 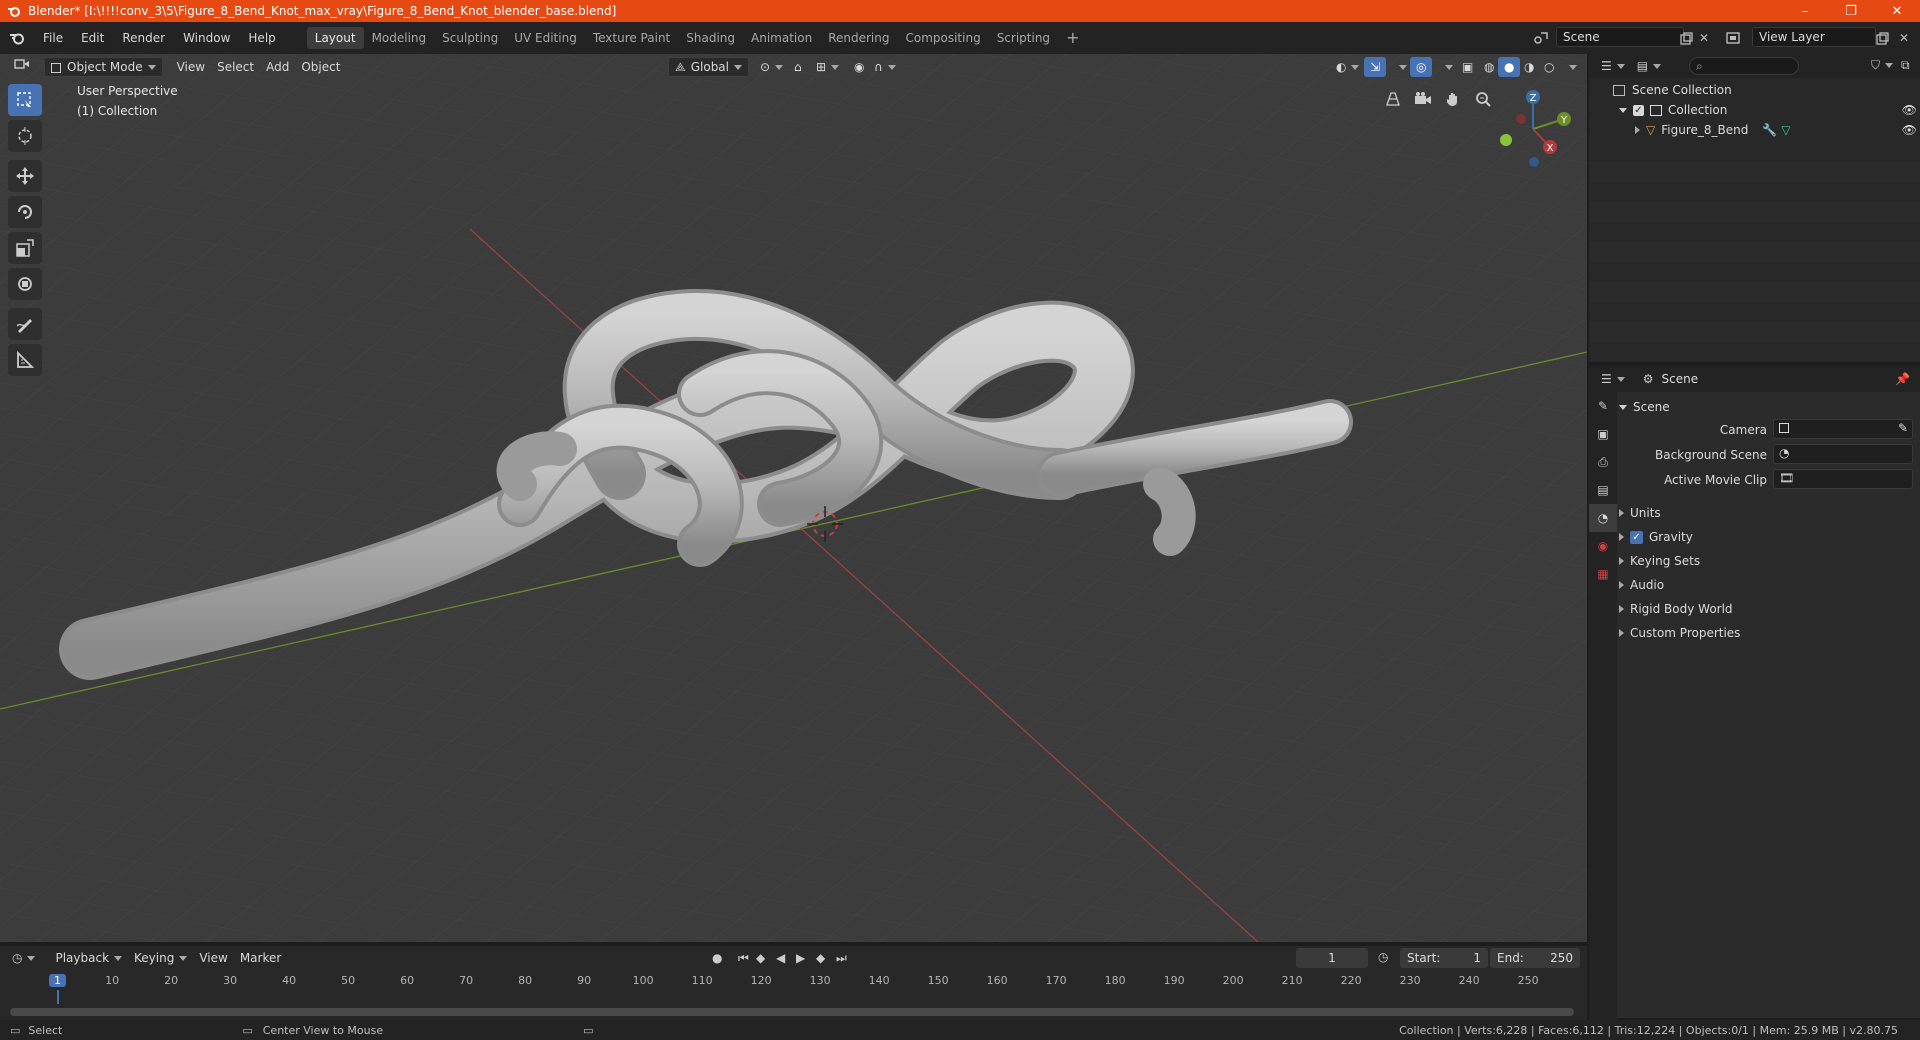 I want to click on gizmo-neg-z-axis, so click(x=1534, y=162).